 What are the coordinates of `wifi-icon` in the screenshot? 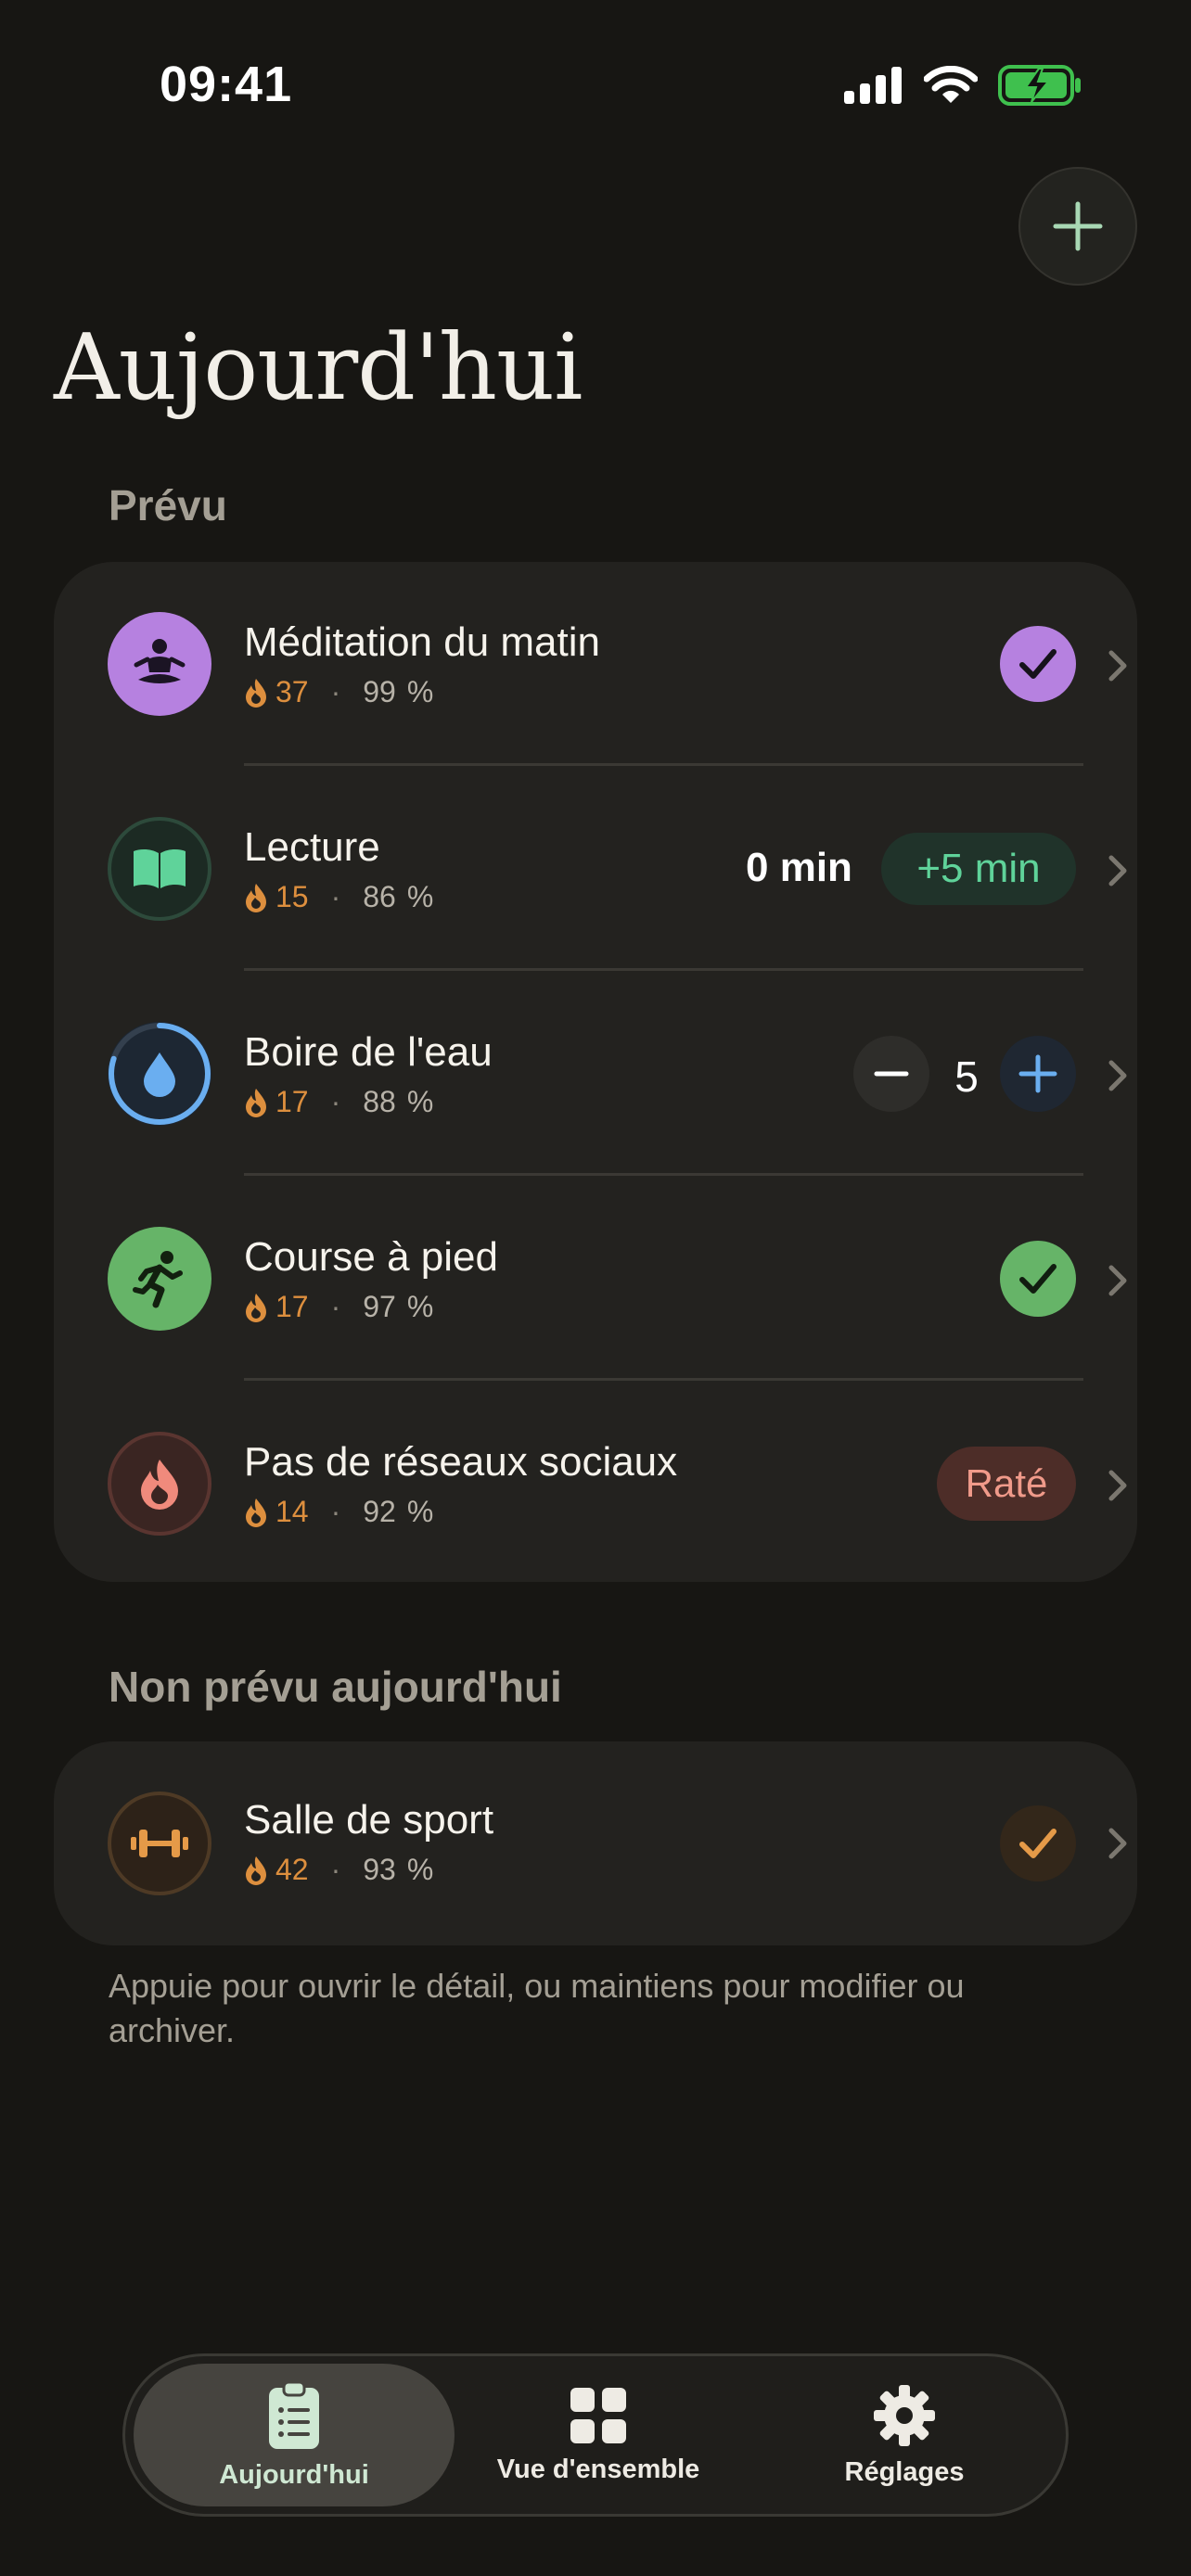 It's located at (951, 84).